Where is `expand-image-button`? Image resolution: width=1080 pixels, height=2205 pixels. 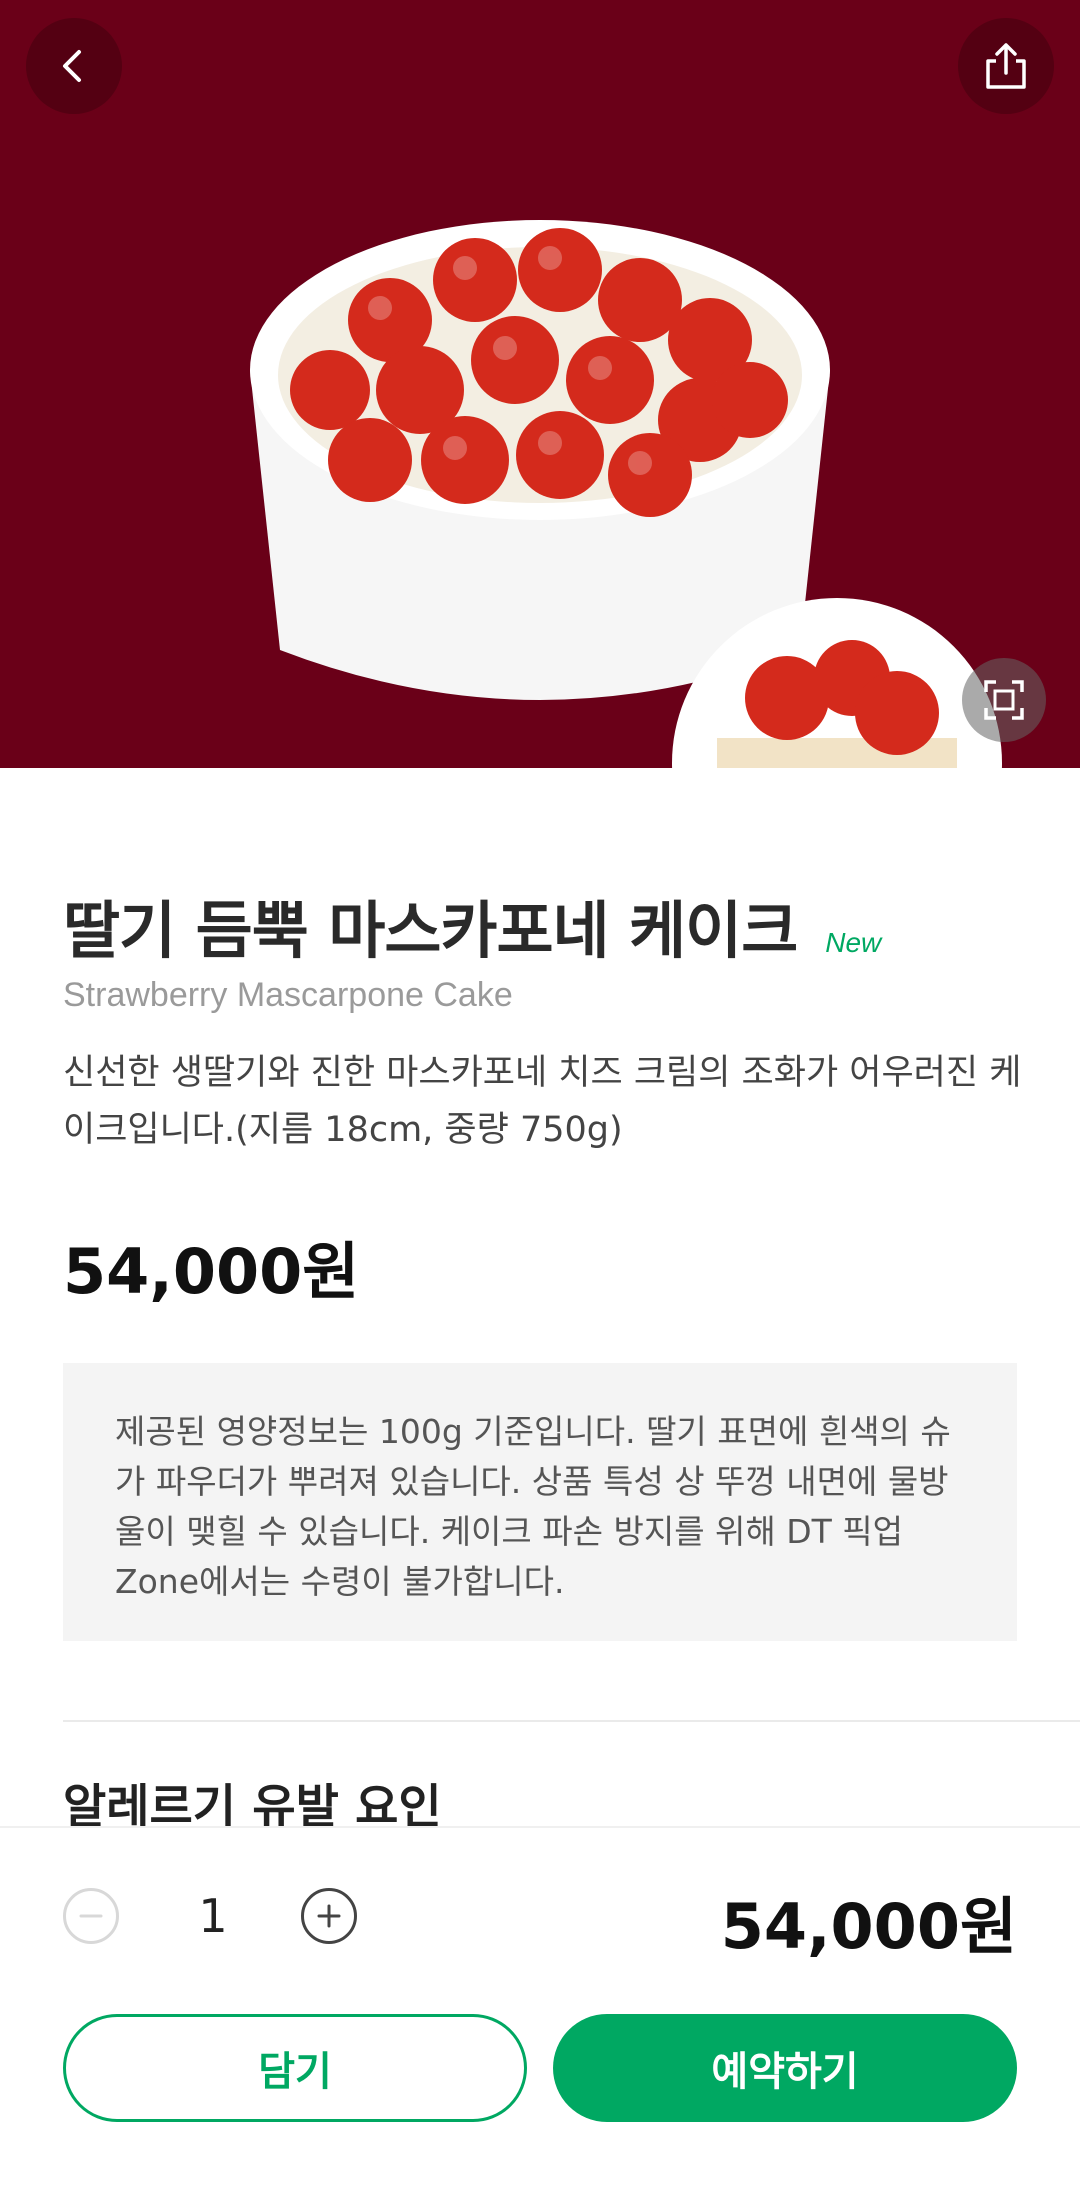
expand-image-button is located at coordinates (1004, 700).